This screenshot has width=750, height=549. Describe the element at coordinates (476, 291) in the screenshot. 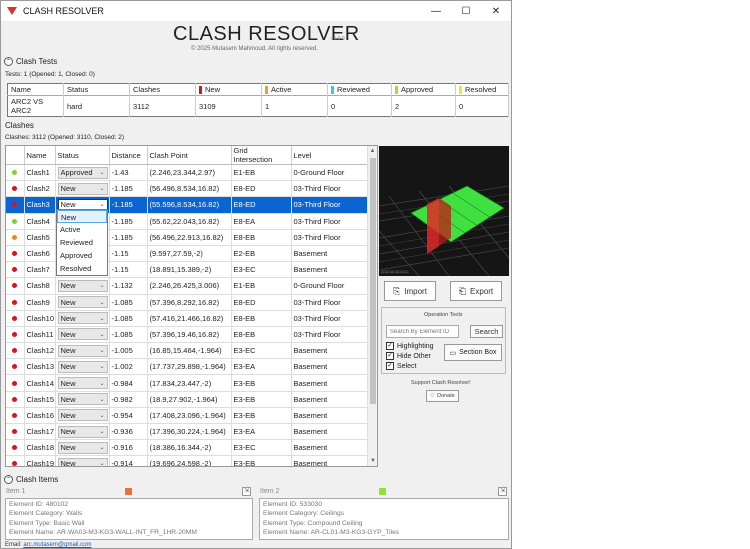

I see `export-button: ⎗ Export` at that location.